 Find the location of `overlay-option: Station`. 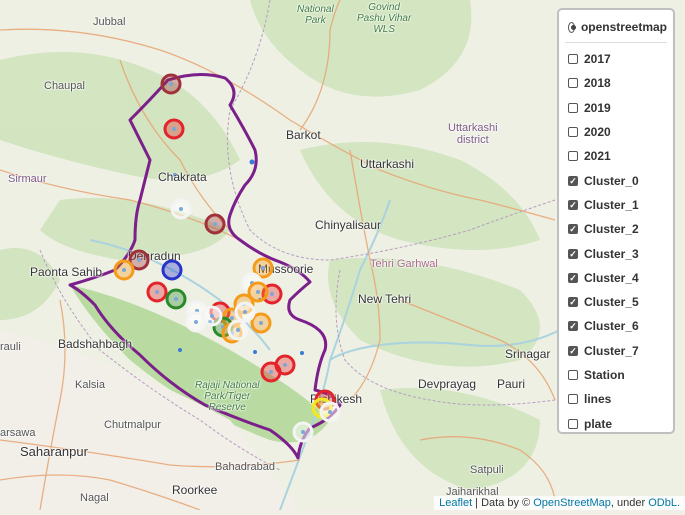

overlay-option: Station is located at coordinates (616, 375).